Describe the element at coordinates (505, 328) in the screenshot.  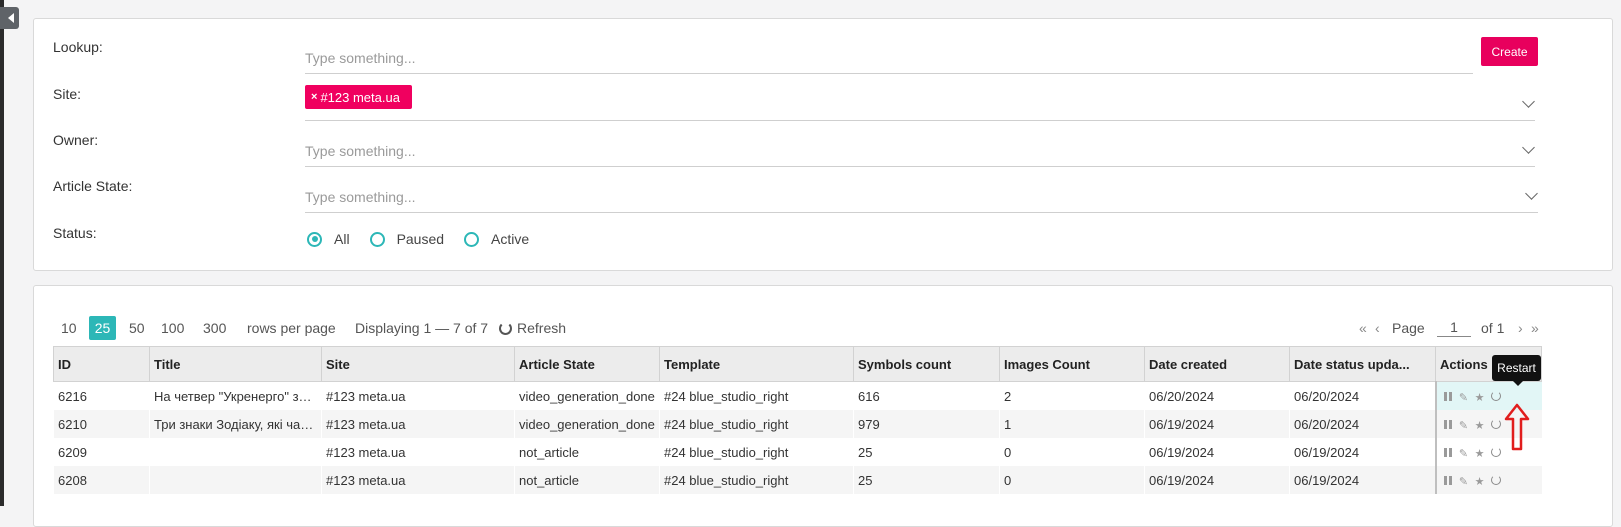
I see `refresh-icon` at that location.